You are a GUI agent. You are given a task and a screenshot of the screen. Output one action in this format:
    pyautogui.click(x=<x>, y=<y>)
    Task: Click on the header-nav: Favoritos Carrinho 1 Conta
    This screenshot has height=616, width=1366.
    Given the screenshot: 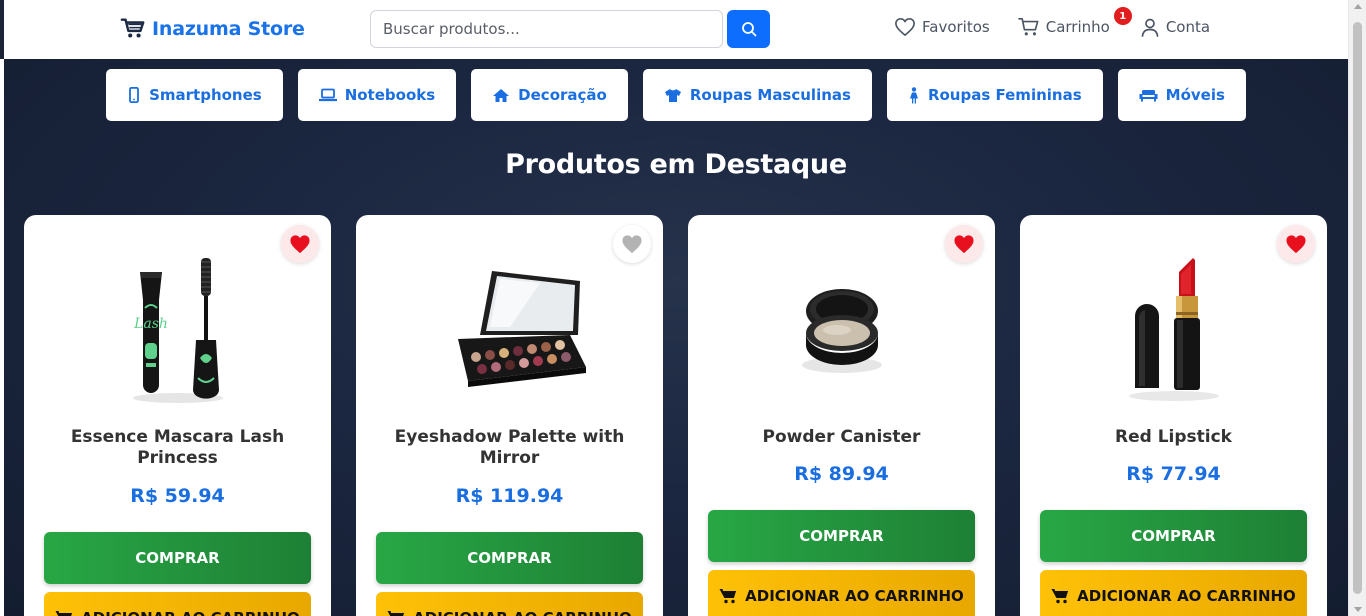 What is the action you would take?
    pyautogui.click(x=1052, y=22)
    